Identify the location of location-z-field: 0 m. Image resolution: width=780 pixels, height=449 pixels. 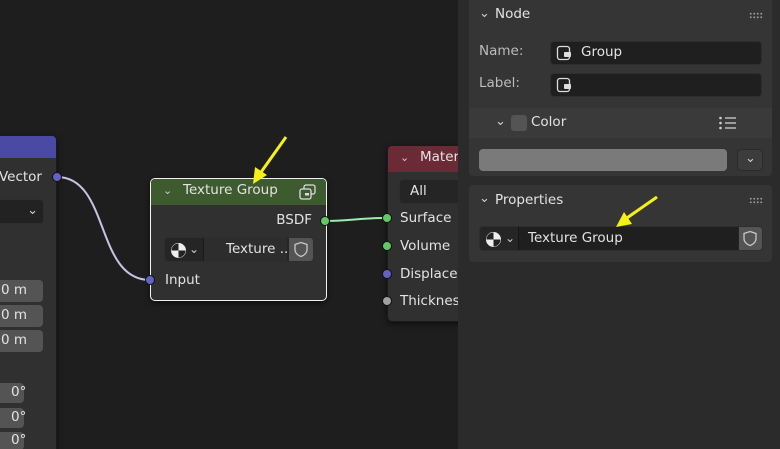
(21, 341).